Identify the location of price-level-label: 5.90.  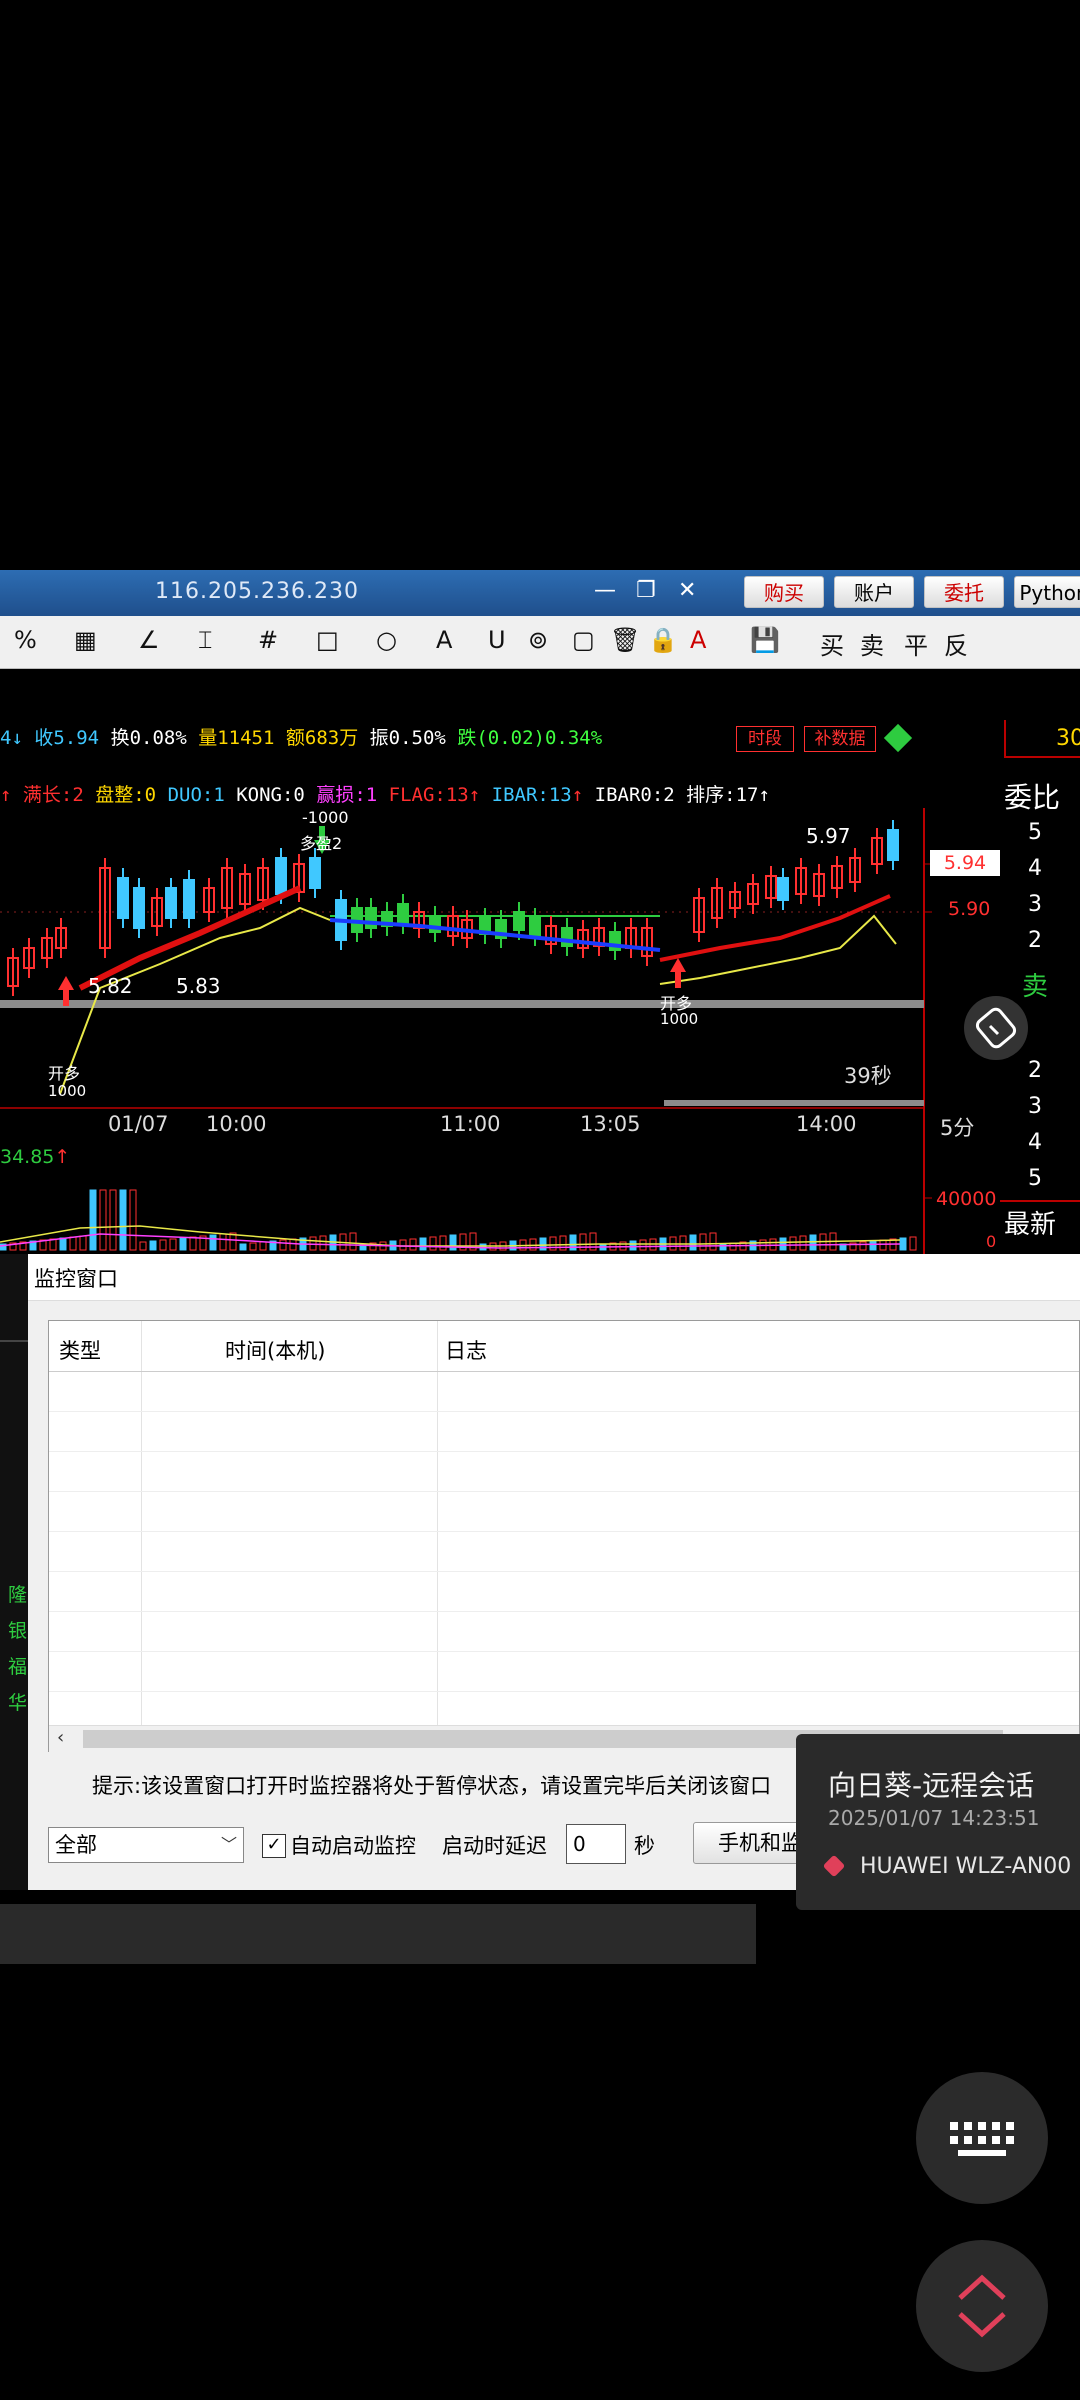
(969, 909).